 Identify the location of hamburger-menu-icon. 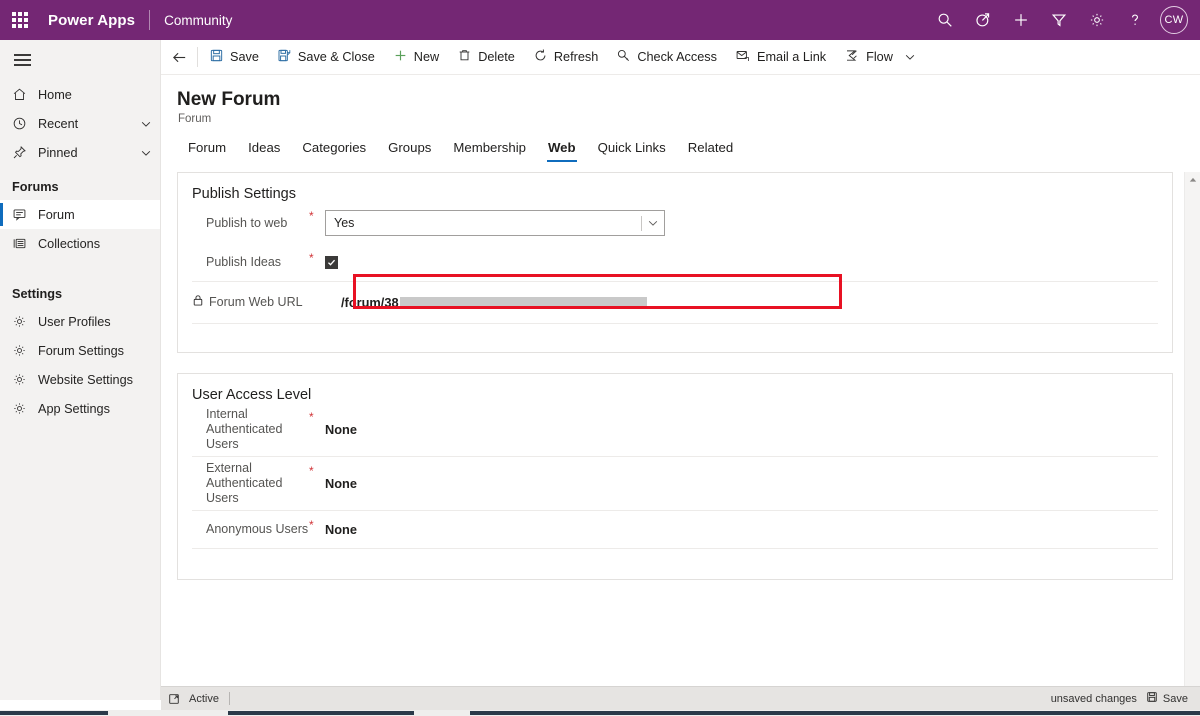
(80, 60).